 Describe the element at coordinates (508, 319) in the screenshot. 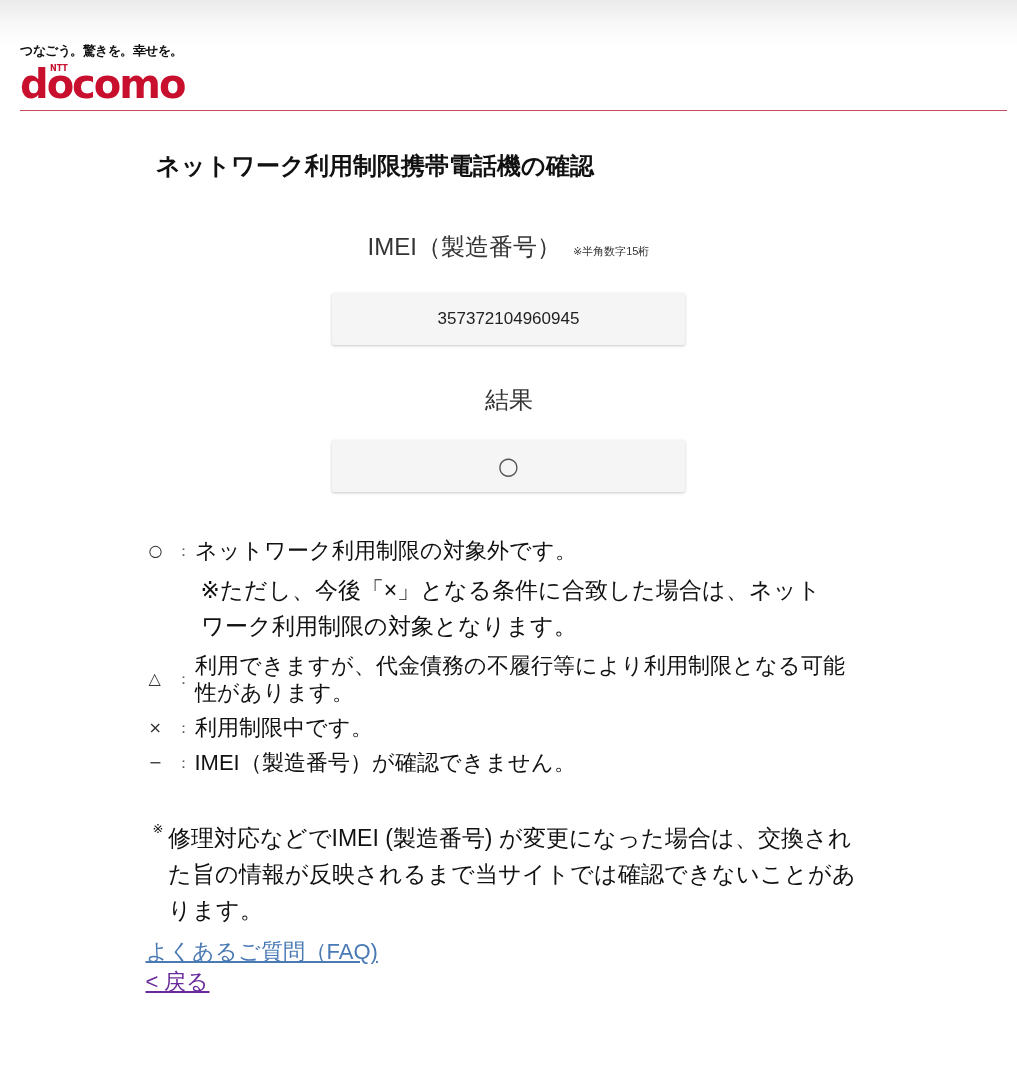

I see `imei-field: 357372104960945` at that location.